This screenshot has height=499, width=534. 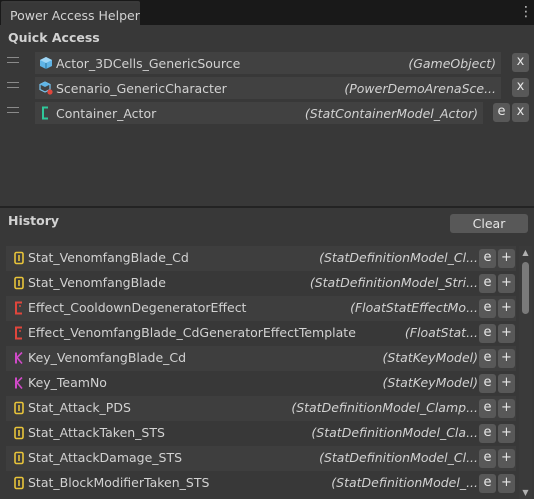 I want to click on quick-access-row: Actor_3DCells_GenericSource (GameObject) x, so click(x=267, y=63).